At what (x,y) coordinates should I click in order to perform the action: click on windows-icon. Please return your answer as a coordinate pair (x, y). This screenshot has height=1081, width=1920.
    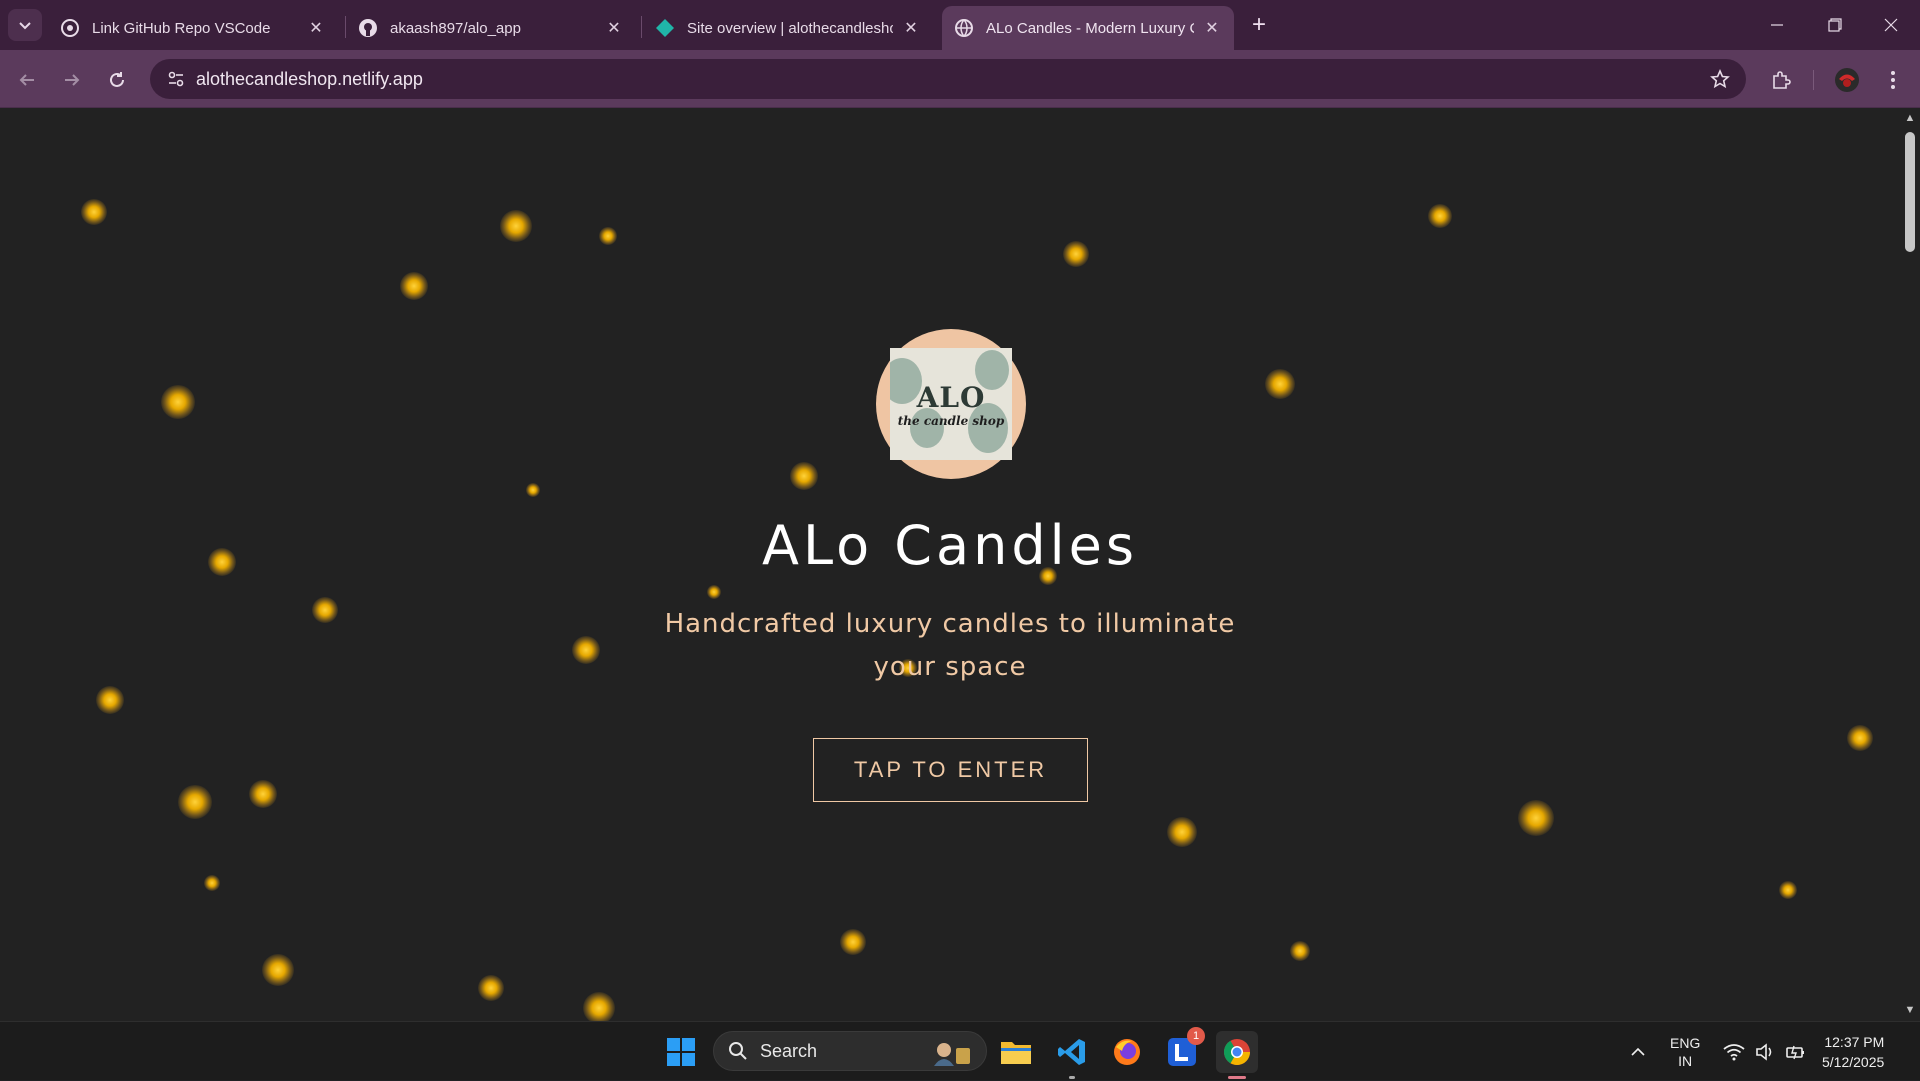
    Looking at the image, I should click on (681, 1052).